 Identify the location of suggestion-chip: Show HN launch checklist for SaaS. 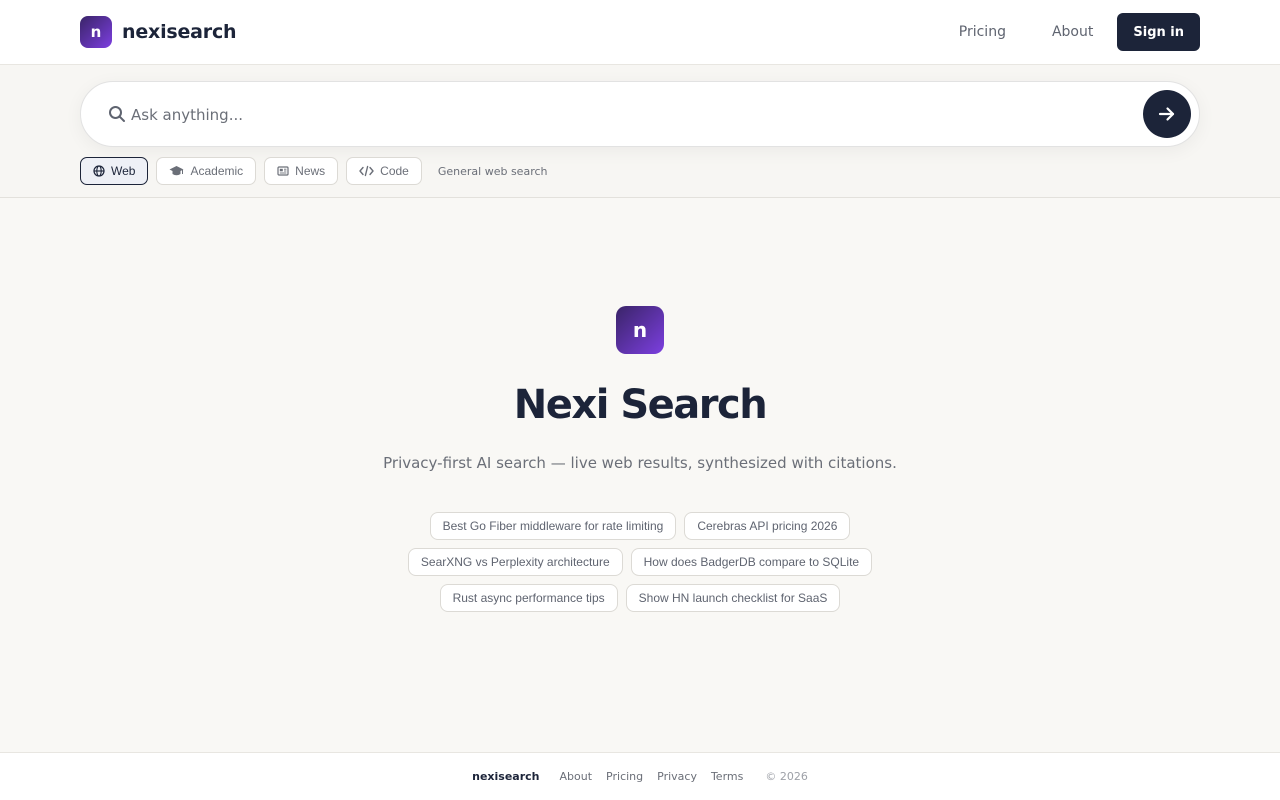
(733, 598).